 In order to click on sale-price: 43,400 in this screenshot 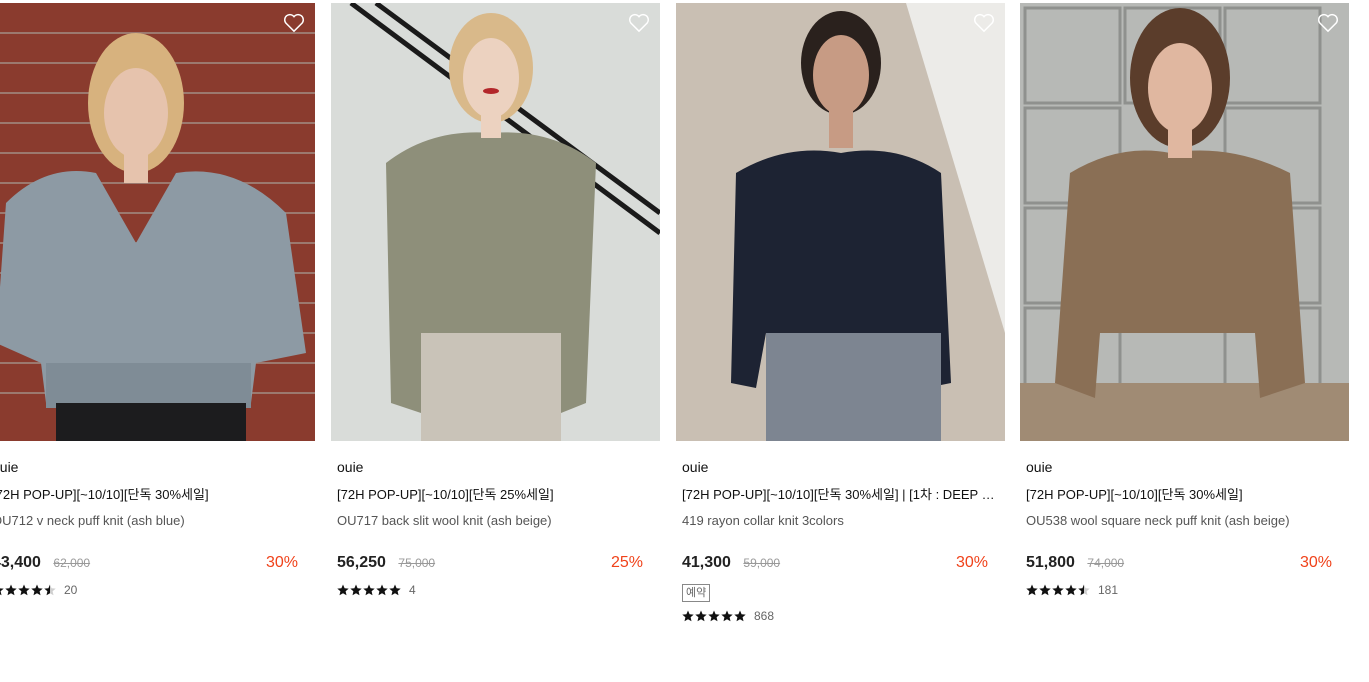, I will do `click(20, 562)`.